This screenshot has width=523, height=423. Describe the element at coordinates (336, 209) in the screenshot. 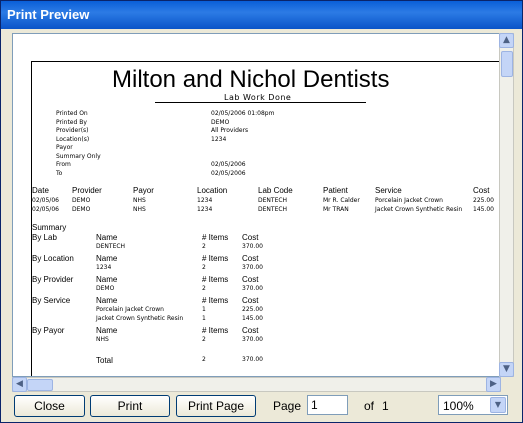

I see `table-cell: Mr TRAN` at that location.